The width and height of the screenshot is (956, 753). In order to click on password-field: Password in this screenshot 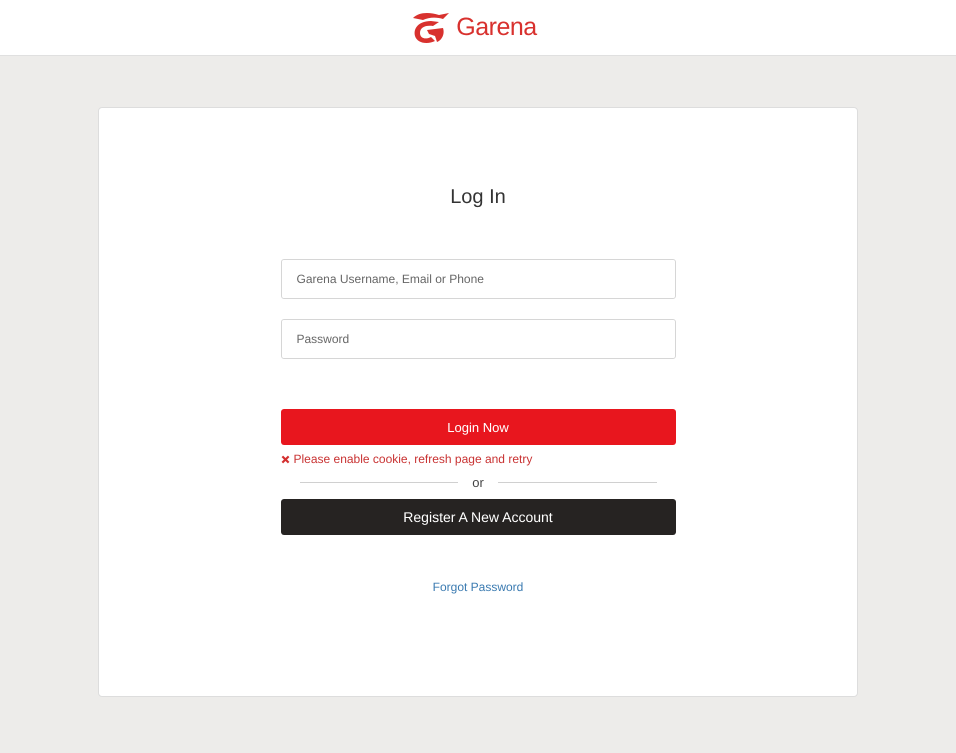, I will do `click(478, 339)`.